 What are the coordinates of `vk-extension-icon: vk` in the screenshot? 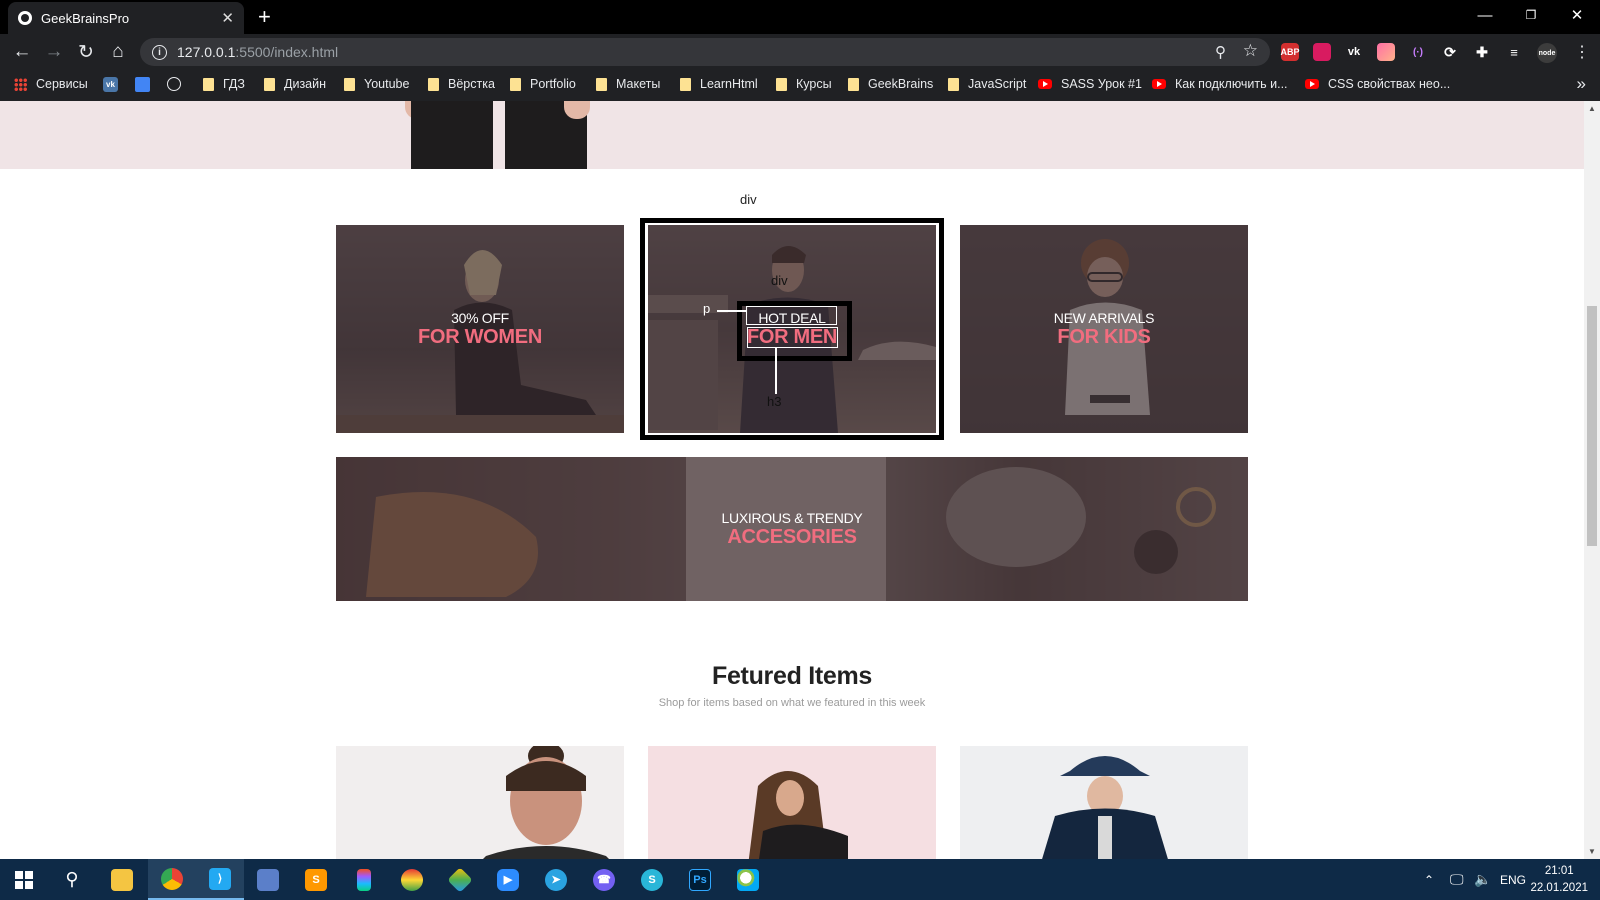 It's located at (1354, 52).